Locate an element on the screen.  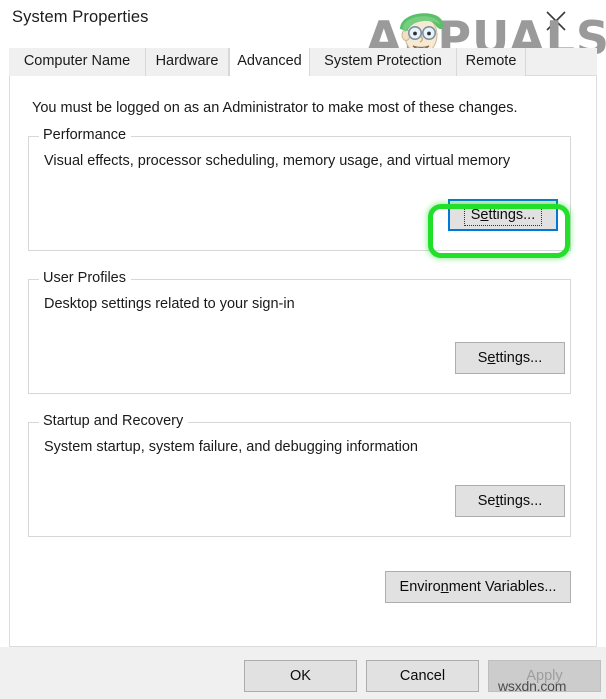
ok-button: OK is located at coordinates (300, 676).